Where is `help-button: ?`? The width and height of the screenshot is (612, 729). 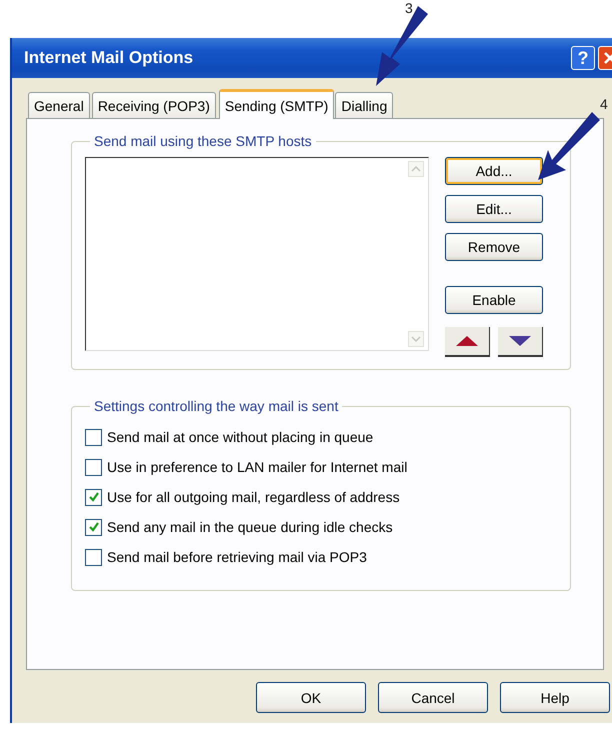
help-button: ? is located at coordinates (583, 58).